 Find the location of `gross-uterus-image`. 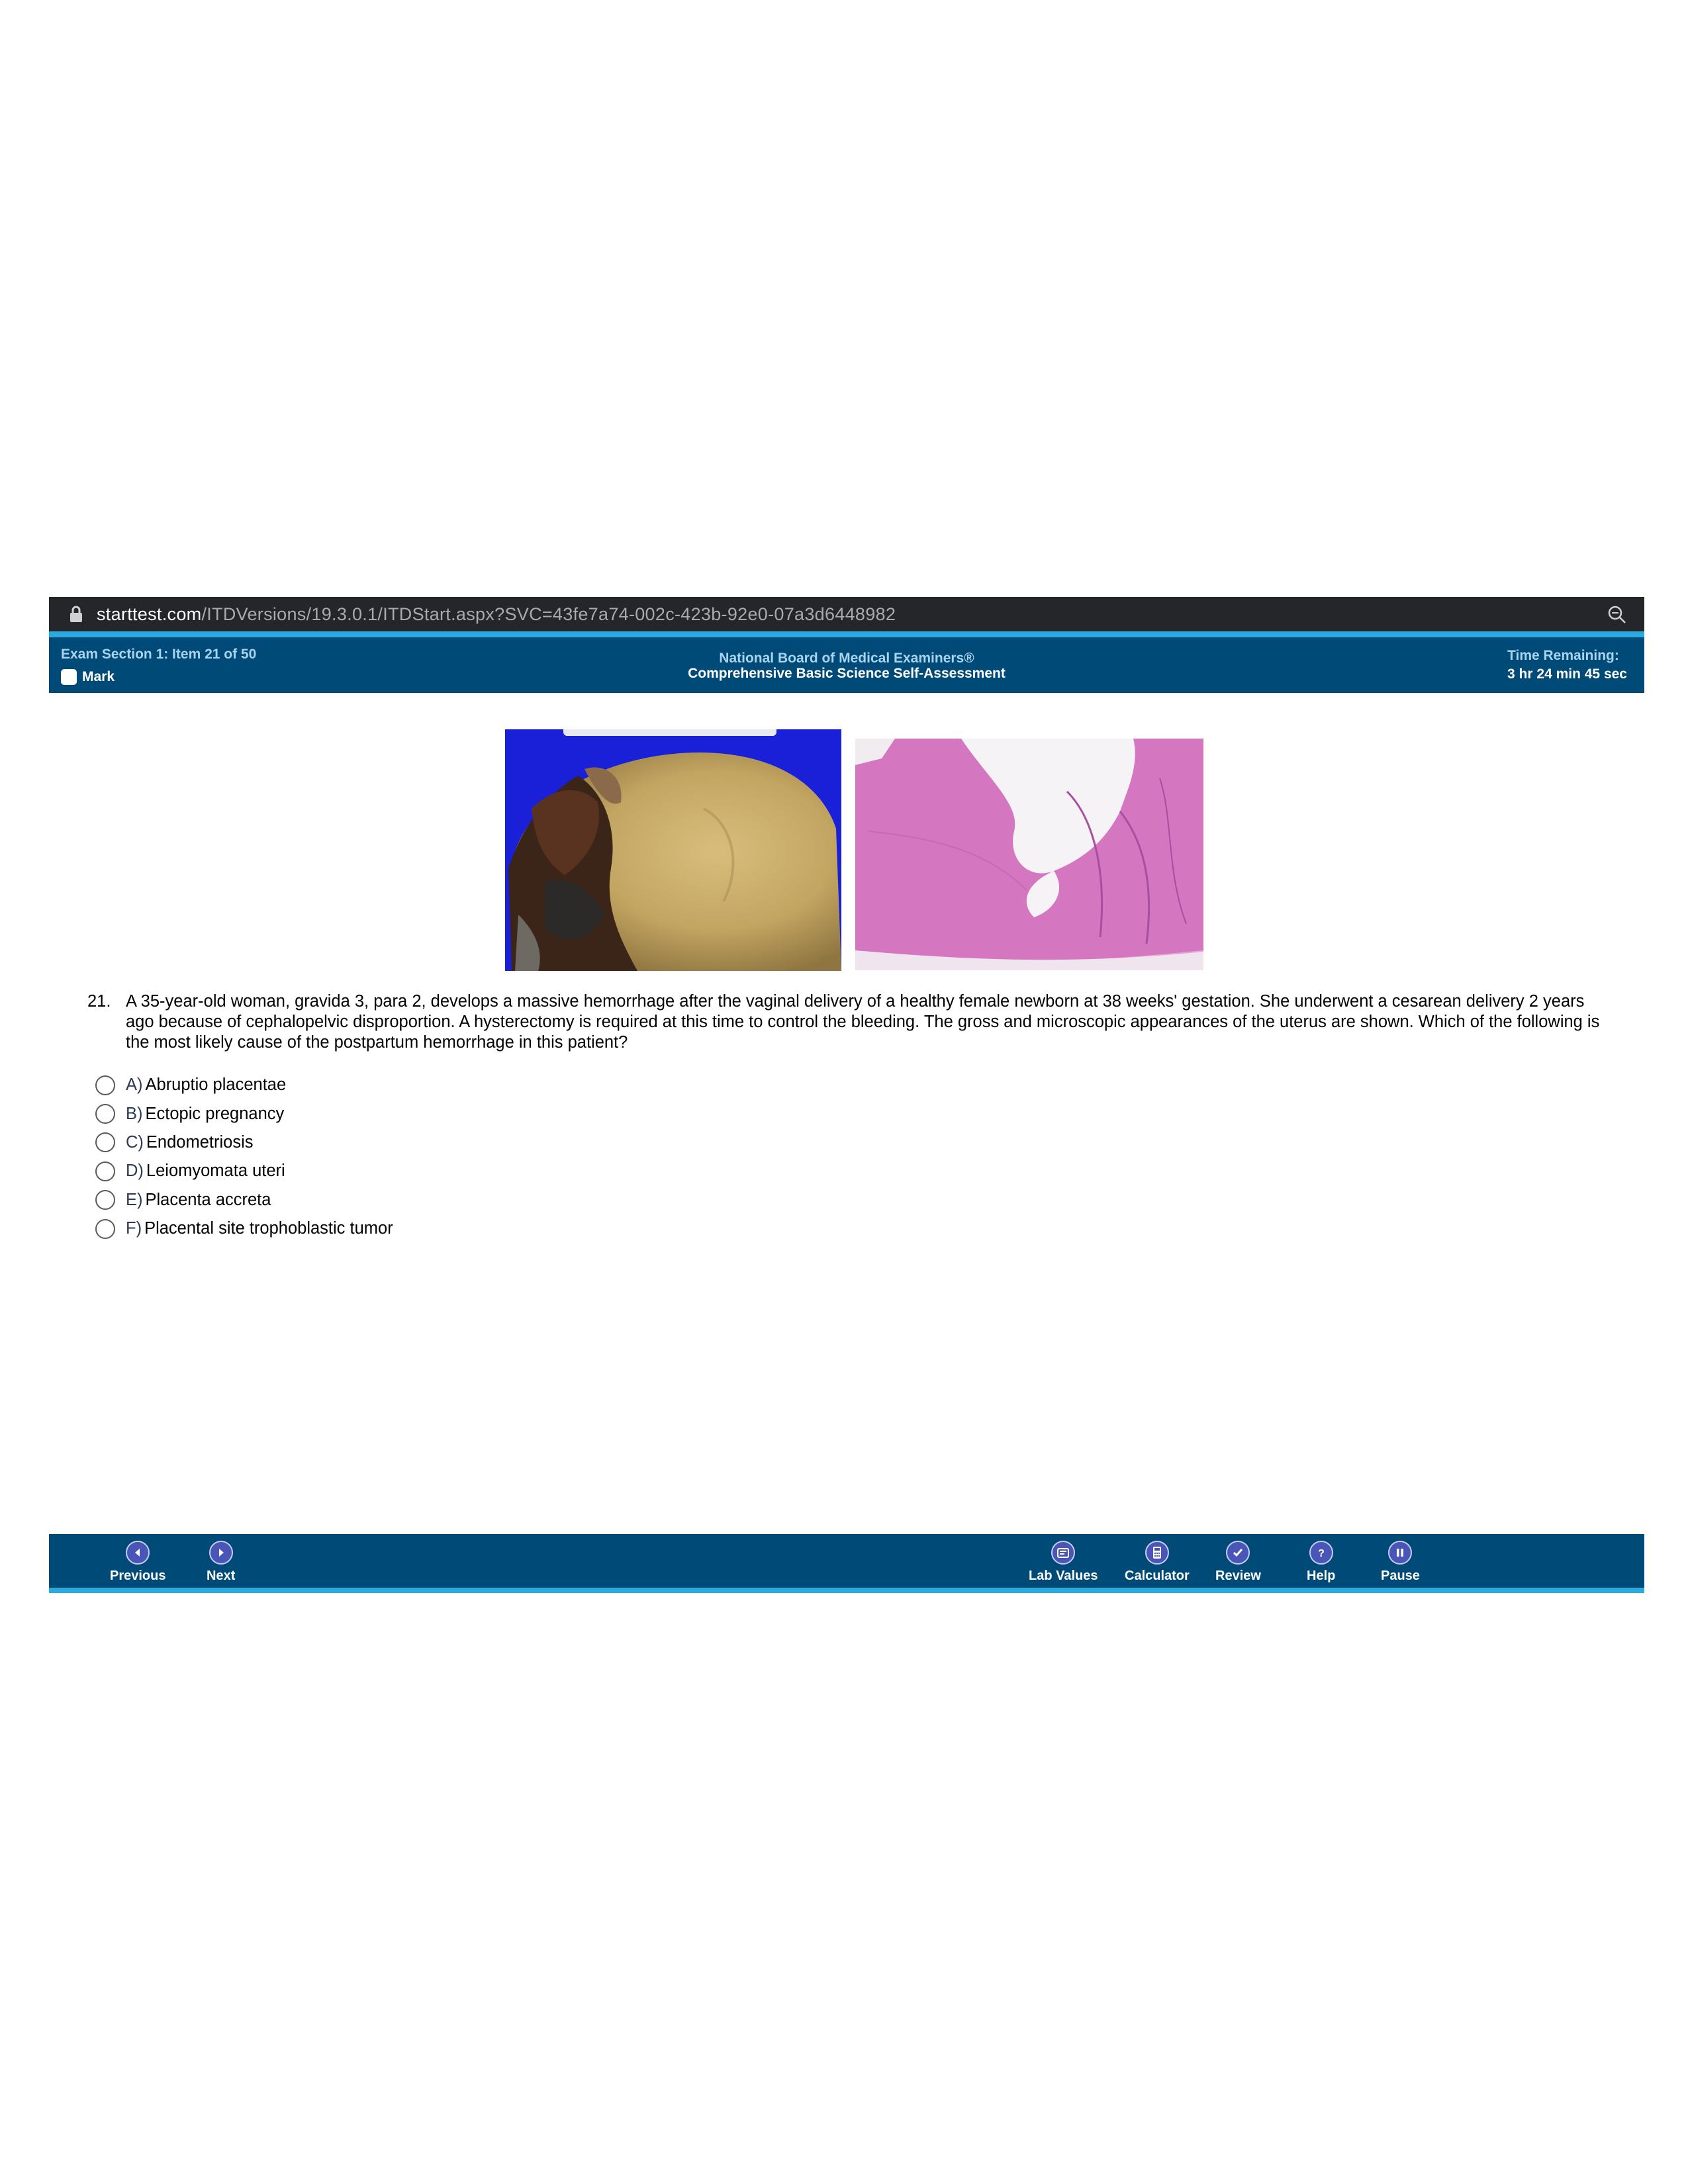

gross-uterus-image is located at coordinates (673, 850).